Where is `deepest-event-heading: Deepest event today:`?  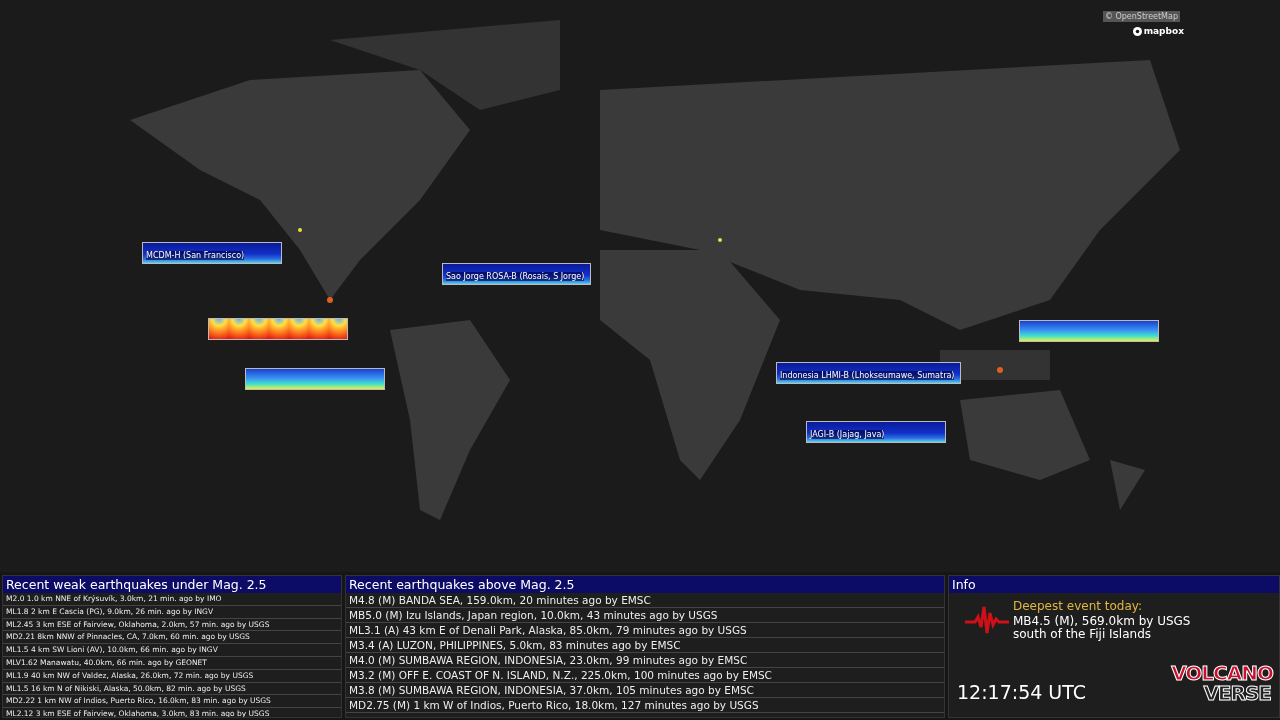
deepest-event-heading: Deepest event today: is located at coordinates (1078, 606).